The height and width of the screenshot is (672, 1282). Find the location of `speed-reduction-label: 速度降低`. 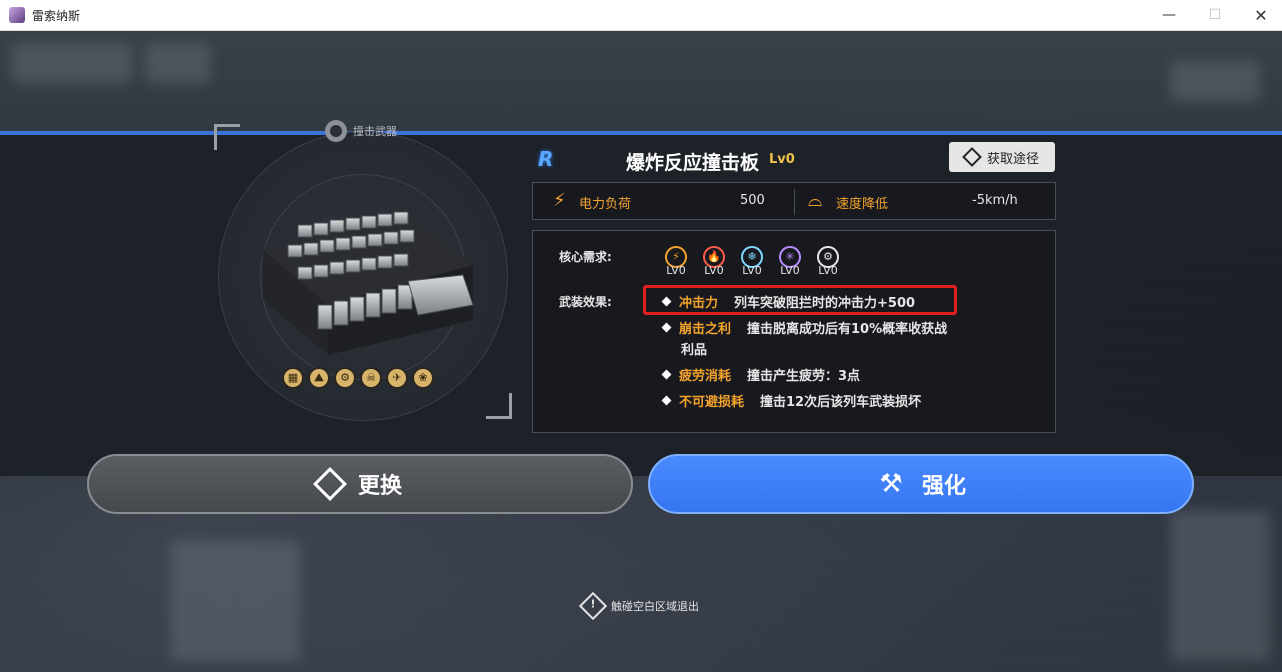

speed-reduction-label: 速度降低 is located at coordinates (862, 204).